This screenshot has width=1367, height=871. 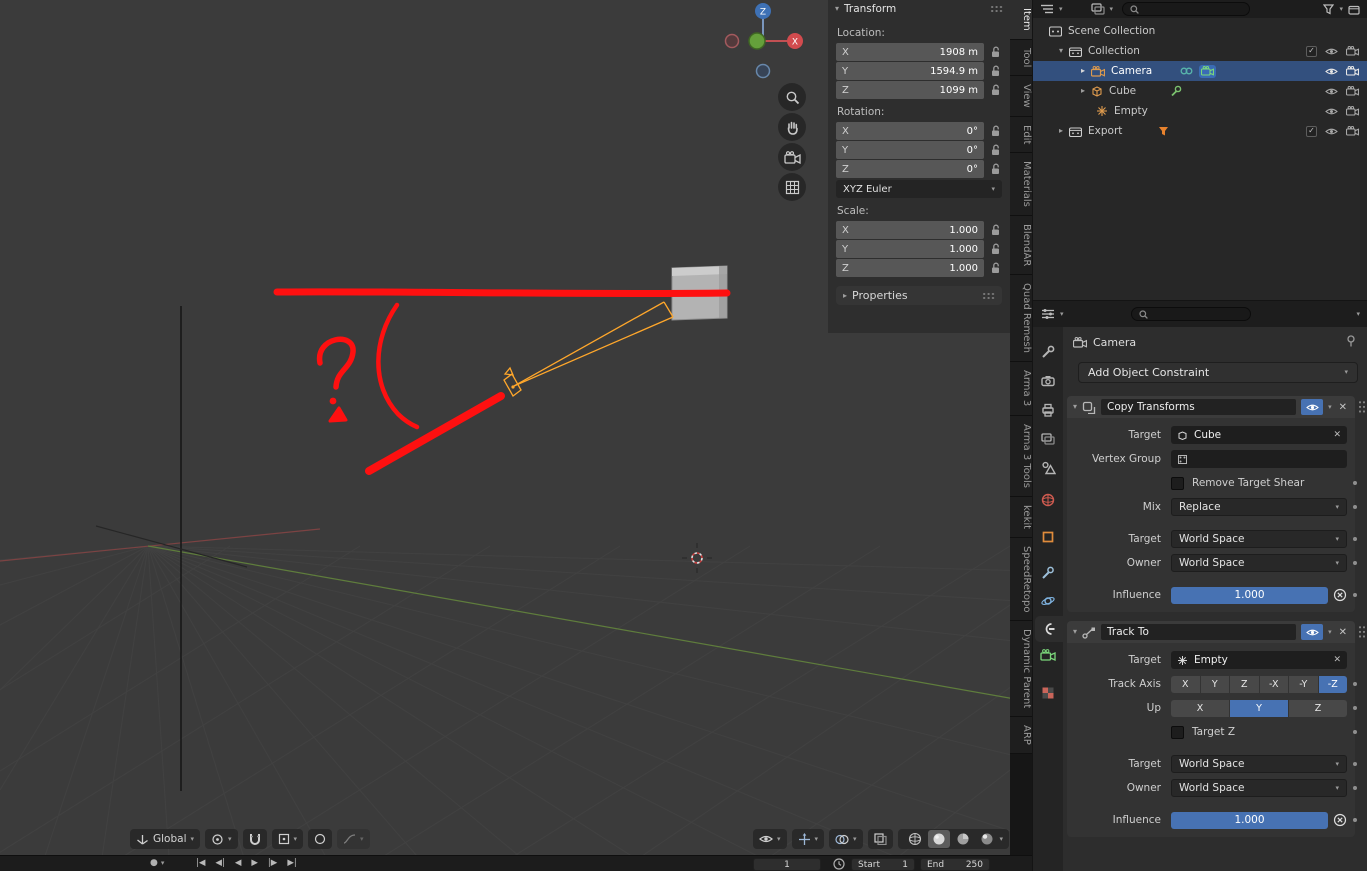 What do you see at coordinates (910, 169) in the screenshot?
I see `rotation-z-field: Z 0°` at bounding box center [910, 169].